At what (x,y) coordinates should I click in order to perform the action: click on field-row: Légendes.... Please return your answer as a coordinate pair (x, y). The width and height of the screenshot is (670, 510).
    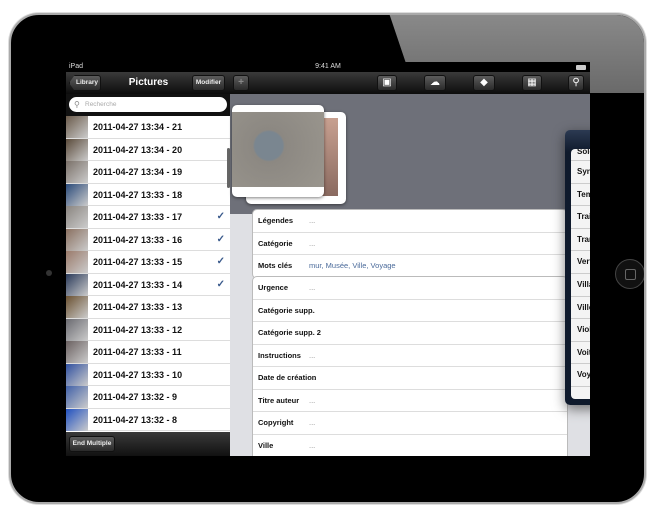
    Looking at the image, I should click on (410, 221).